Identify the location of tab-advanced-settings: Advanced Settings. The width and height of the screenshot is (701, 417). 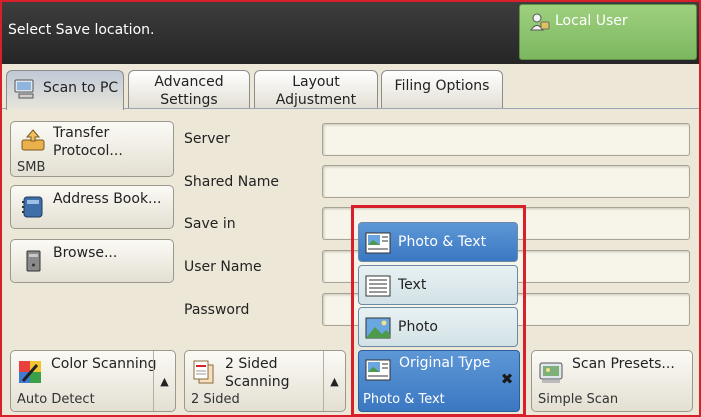
(189, 90).